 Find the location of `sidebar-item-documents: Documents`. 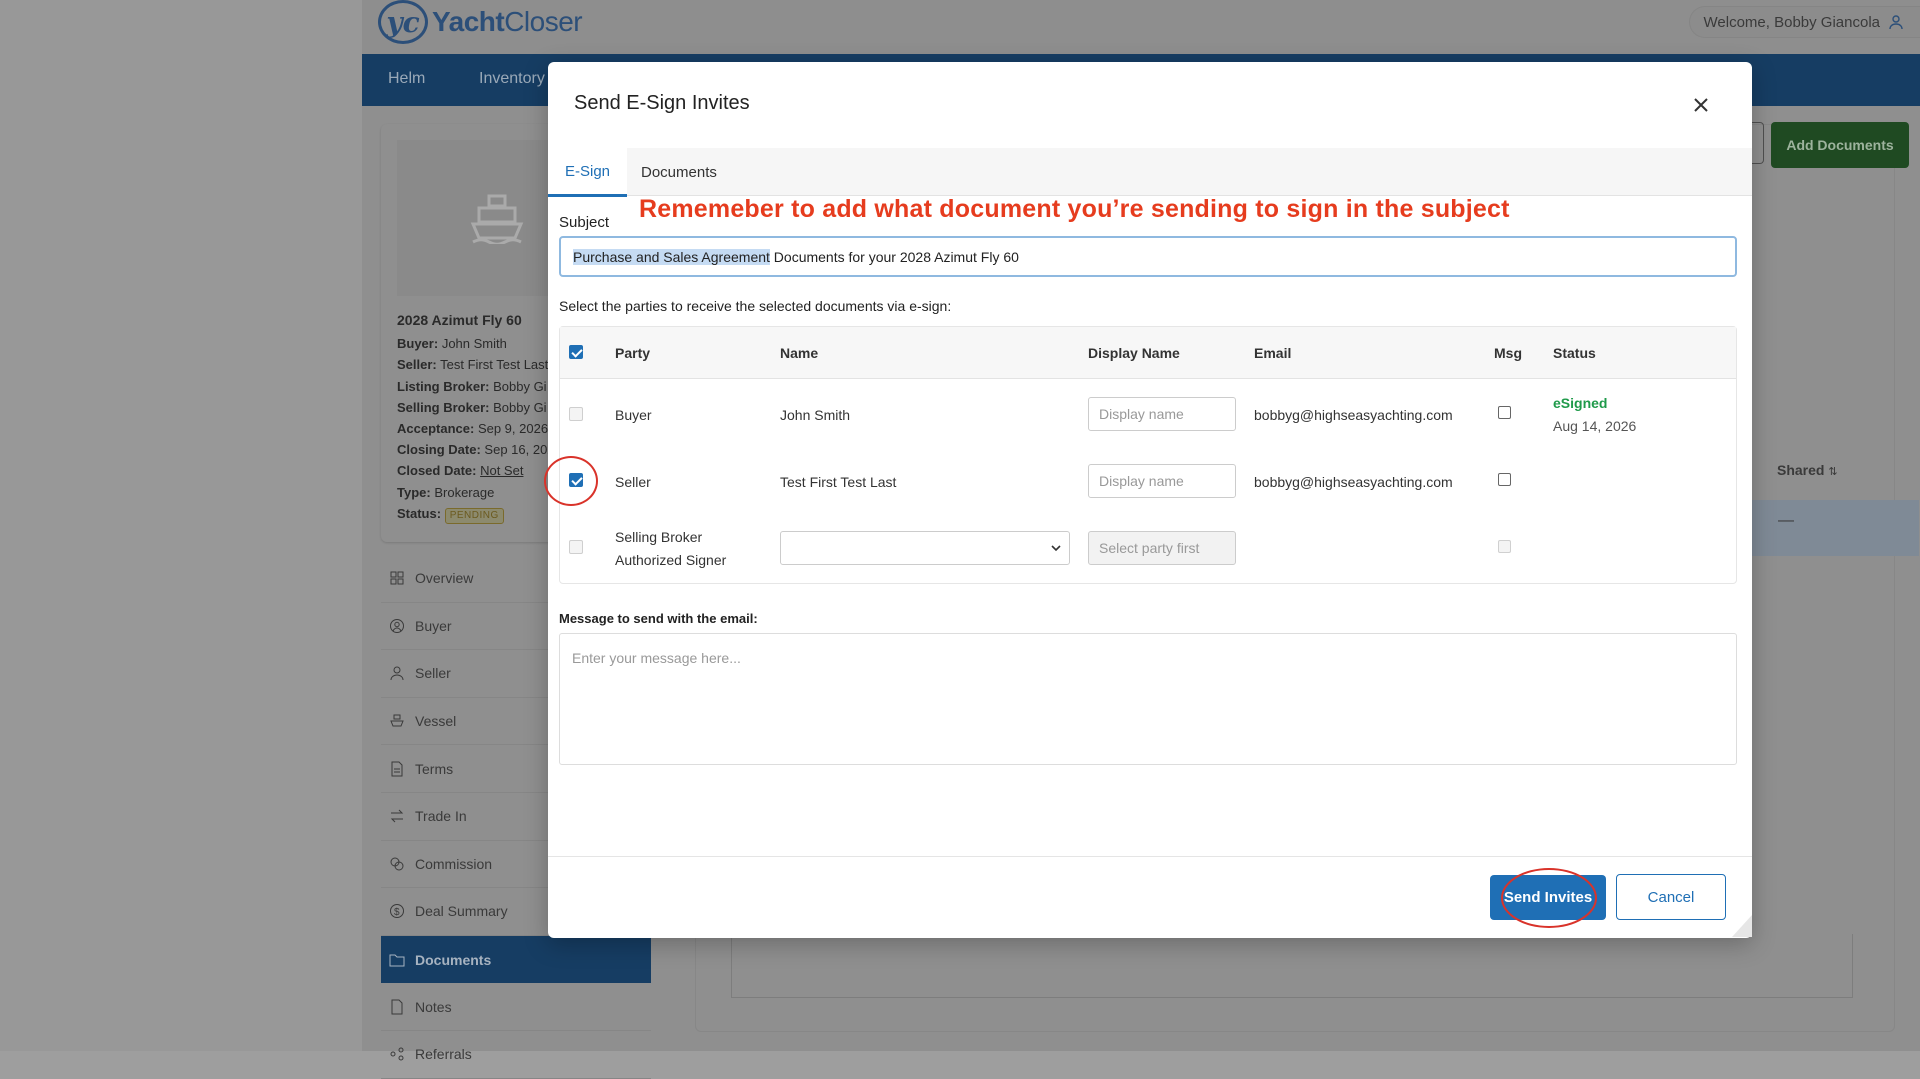

sidebar-item-documents: Documents is located at coordinates (516, 959).